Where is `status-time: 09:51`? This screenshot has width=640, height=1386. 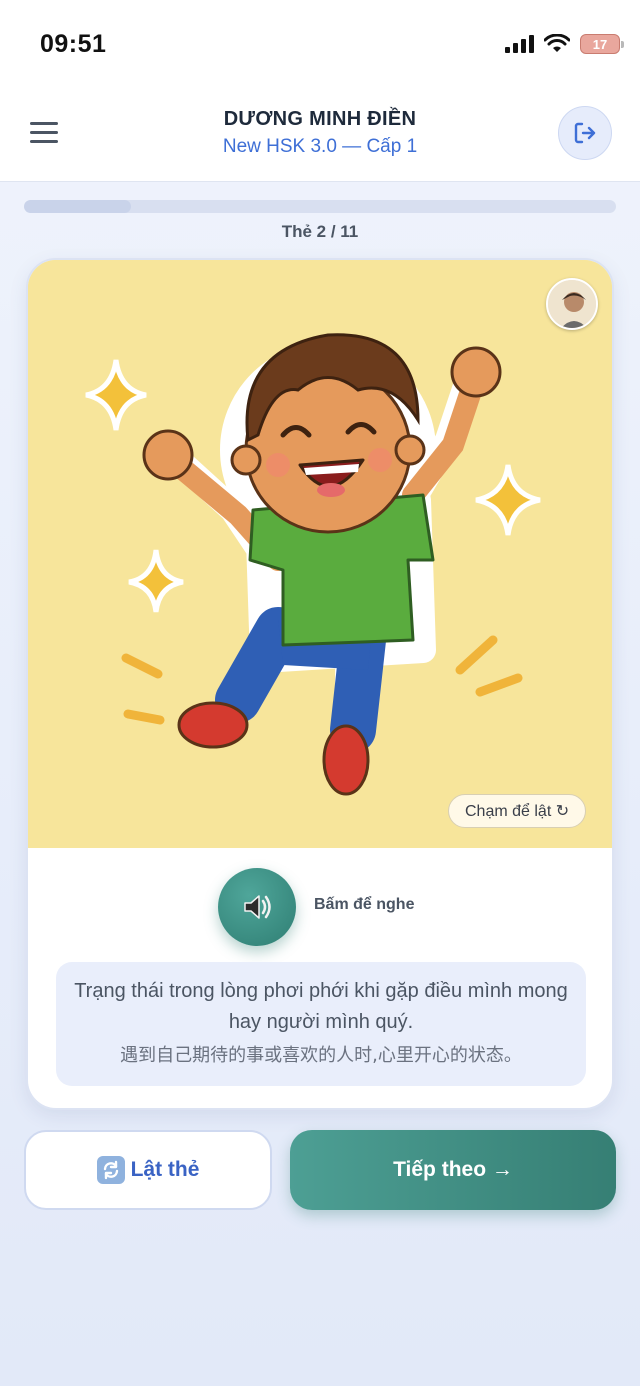
status-time: 09:51 is located at coordinates (73, 44).